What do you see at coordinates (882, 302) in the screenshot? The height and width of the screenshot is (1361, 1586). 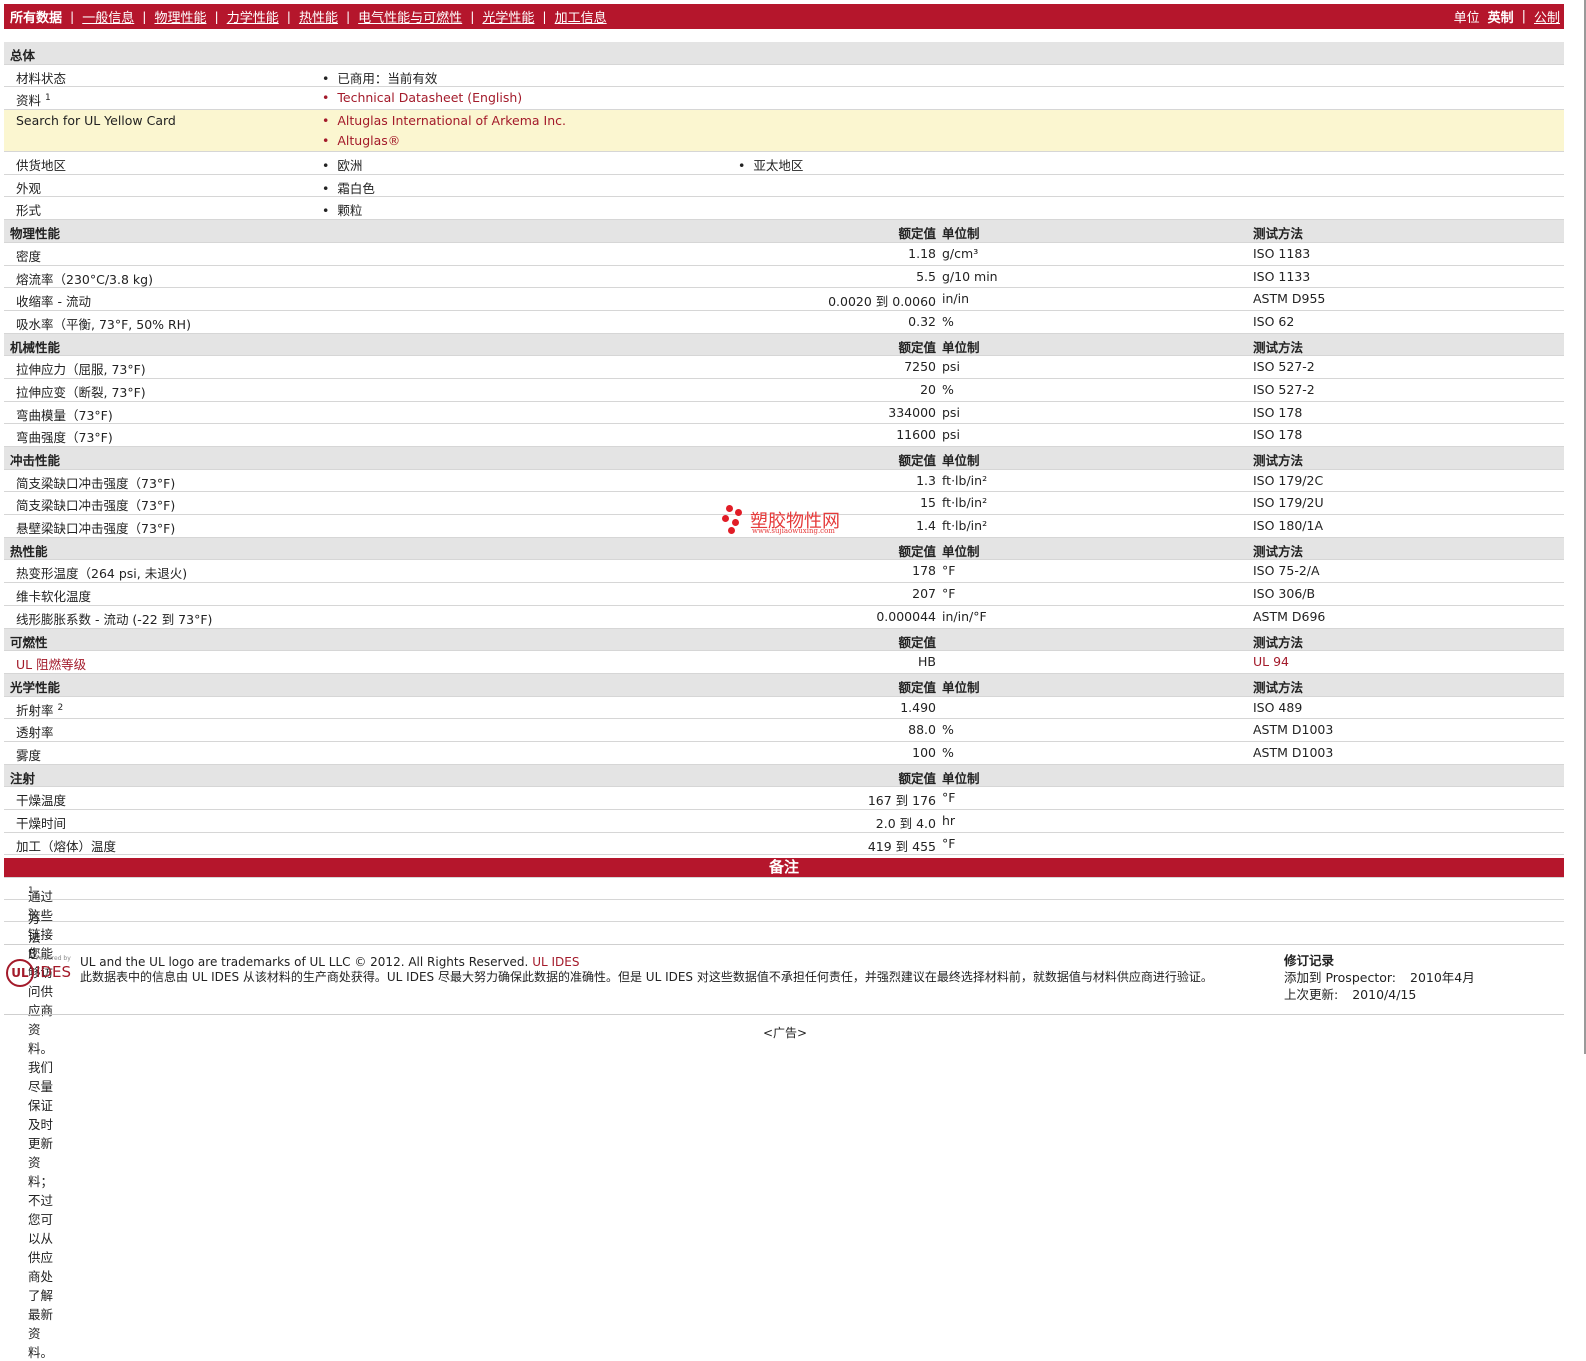 I see `property-value: 0.0020 到 0.0060` at bounding box center [882, 302].